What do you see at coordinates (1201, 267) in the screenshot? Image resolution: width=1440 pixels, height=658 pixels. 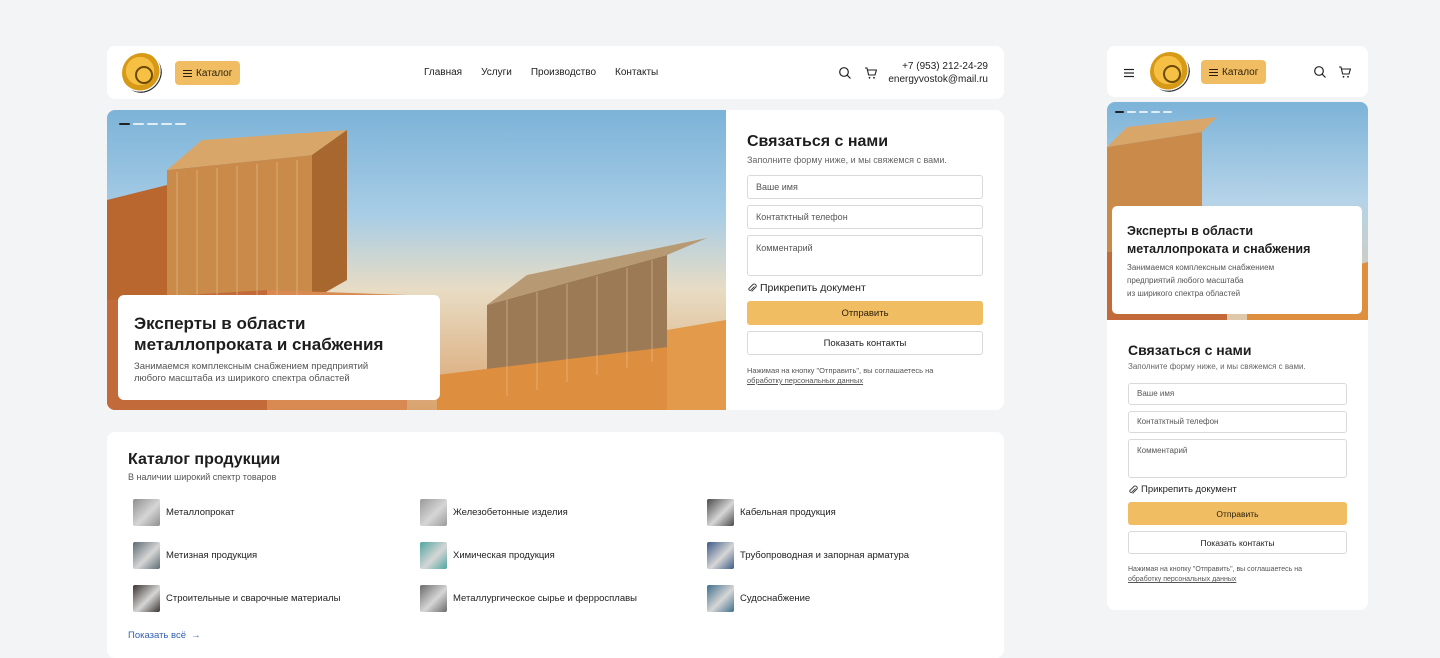 I see `hero-subtitle-line: Занимаемся комплексным снабжением` at bounding box center [1201, 267].